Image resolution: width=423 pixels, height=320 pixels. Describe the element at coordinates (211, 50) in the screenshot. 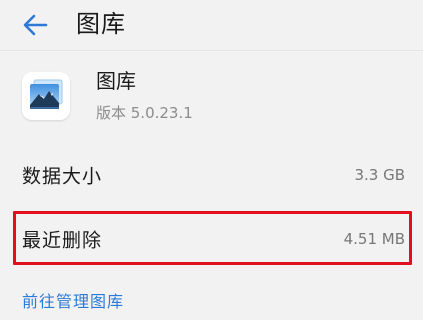

I see `header-divider` at that location.